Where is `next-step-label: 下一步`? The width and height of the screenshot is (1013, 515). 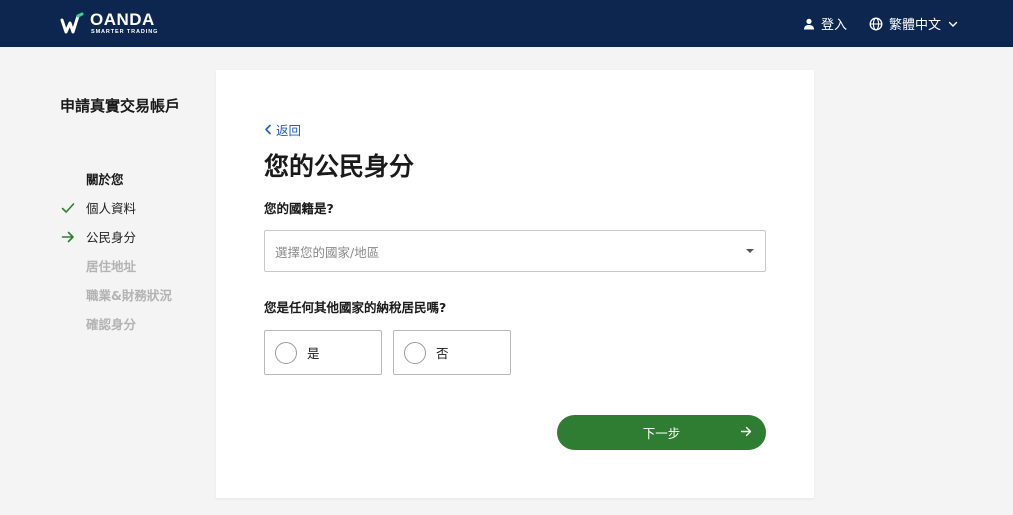 next-step-label: 下一步 is located at coordinates (661, 433).